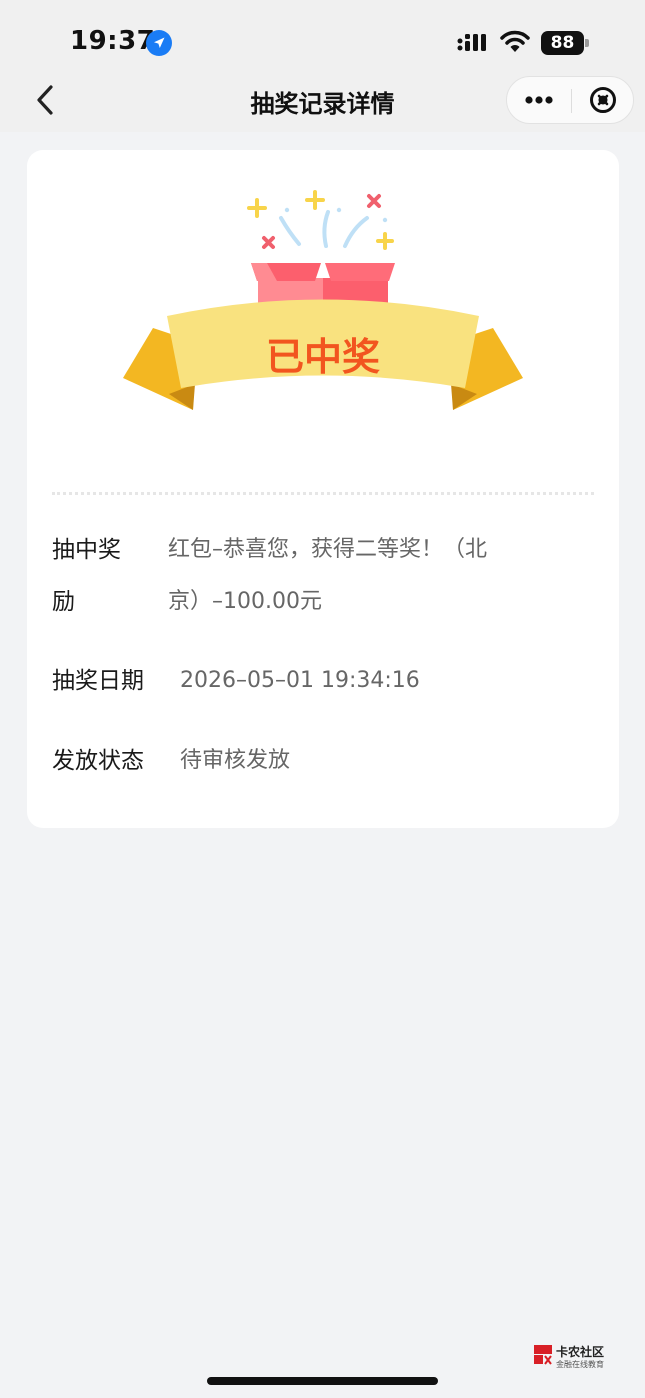  I want to click on watermark-title: 卡农社区, so click(580, 1352).